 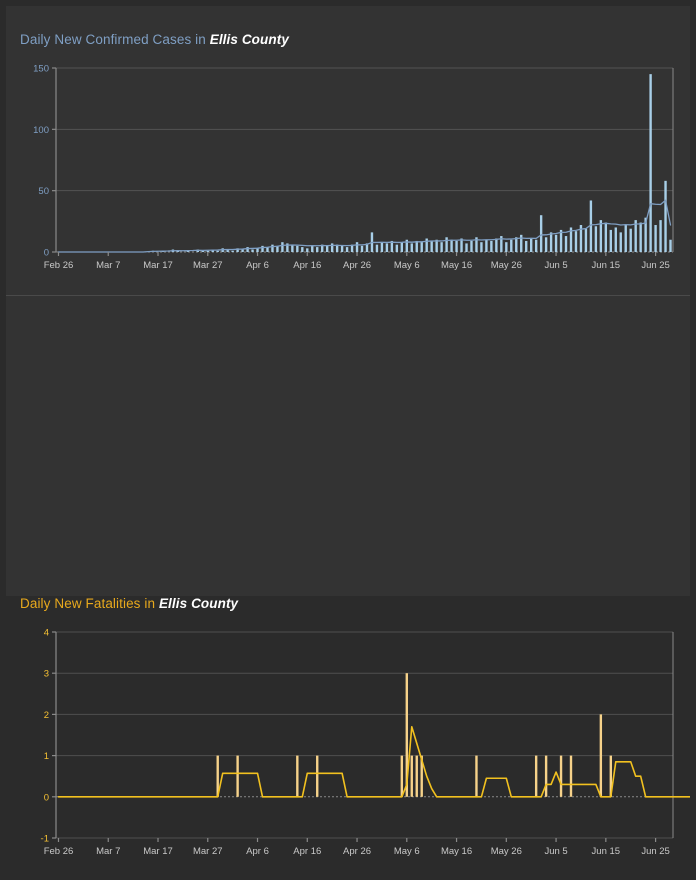 What do you see at coordinates (606, 851) in the screenshot?
I see `x-tick-label-11: Jun 15` at bounding box center [606, 851].